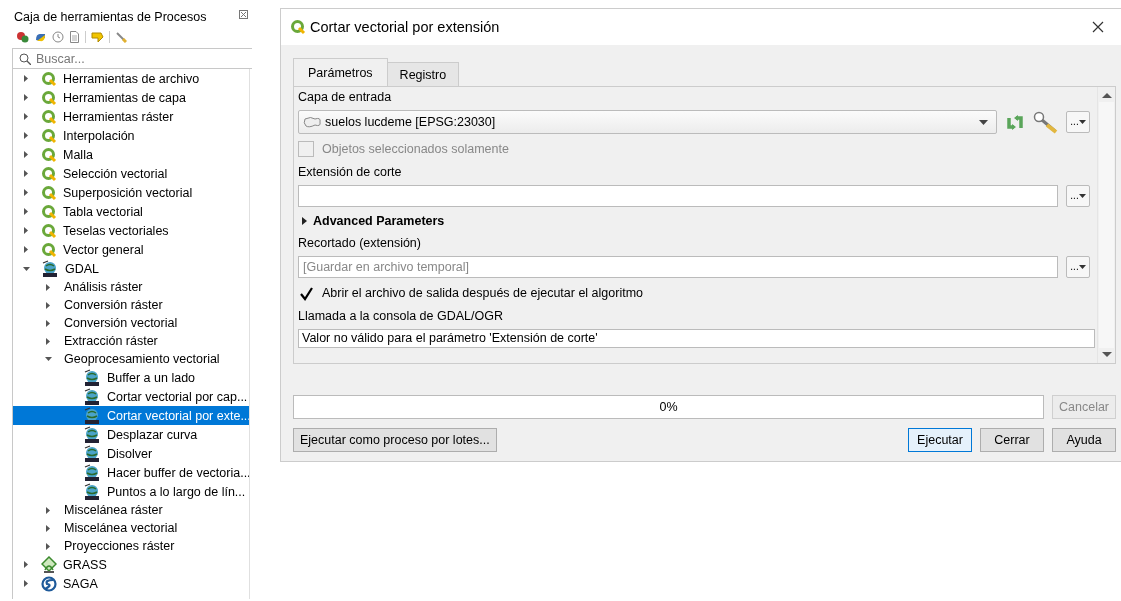 The width and height of the screenshot is (1121, 601). Describe the element at coordinates (983, 122) in the screenshot. I see `dropdown-arrow-icon` at that location.